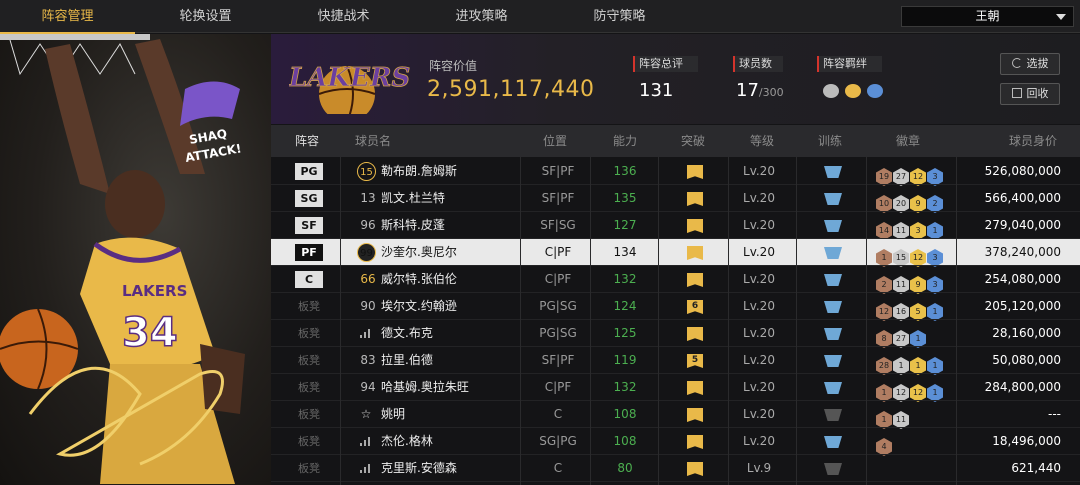 The height and width of the screenshot is (485, 1080). What do you see at coordinates (558, 468) in the screenshot?
I see `player-position: C` at bounding box center [558, 468].